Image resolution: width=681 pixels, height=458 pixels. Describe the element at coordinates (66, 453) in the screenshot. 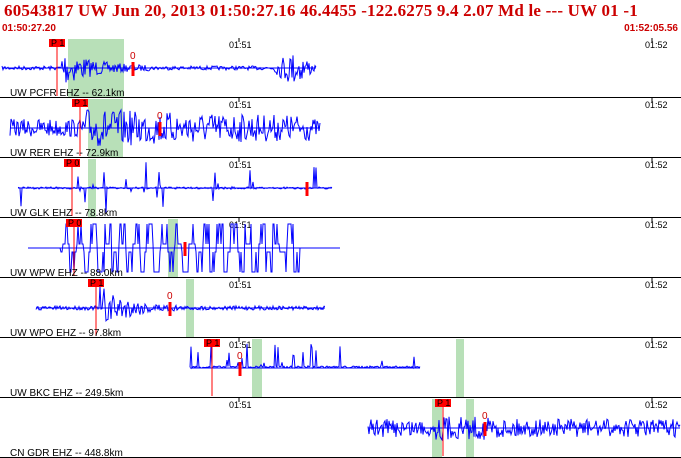

I see `station-label: CN GDR EHZ -- 448.8km` at that location.